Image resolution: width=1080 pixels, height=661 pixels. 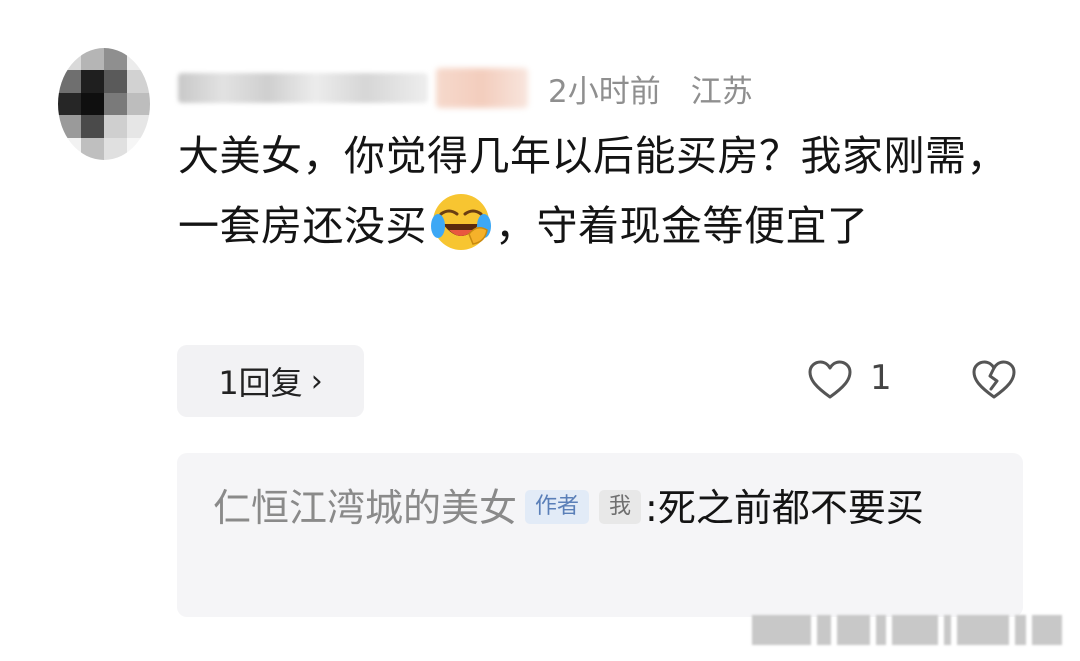 What do you see at coordinates (721, 91) in the screenshot?
I see `comment-location: 江苏` at bounding box center [721, 91].